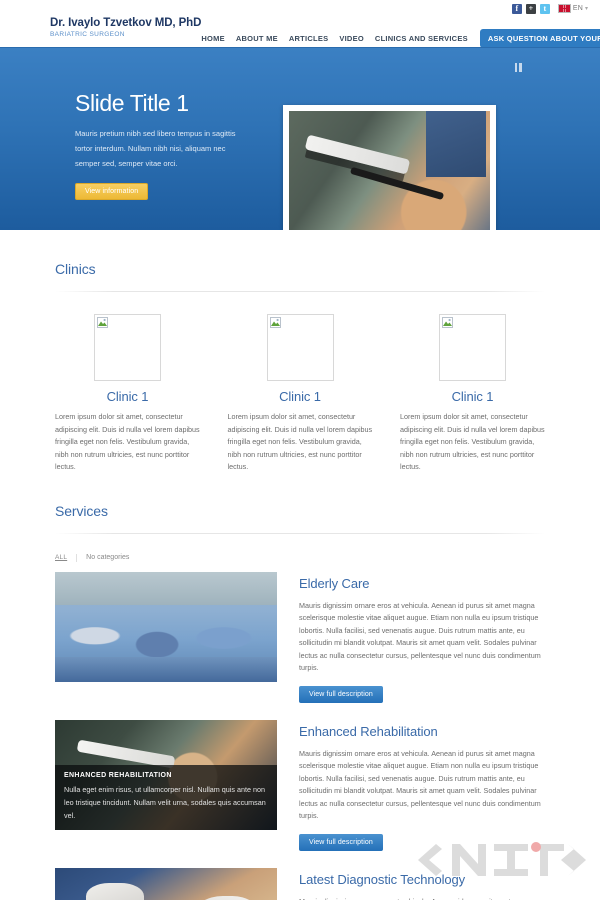 The image size is (600, 900). What do you see at coordinates (309, 38) in the screenshot?
I see `nav-item-articles: ARTICLES` at bounding box center [309, 38].